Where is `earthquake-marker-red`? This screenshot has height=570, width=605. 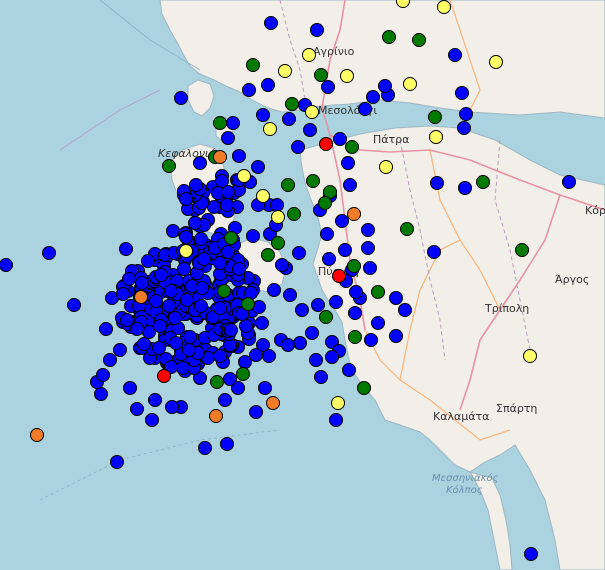 earthquake-marker-red is located at coordinates (339, 276).